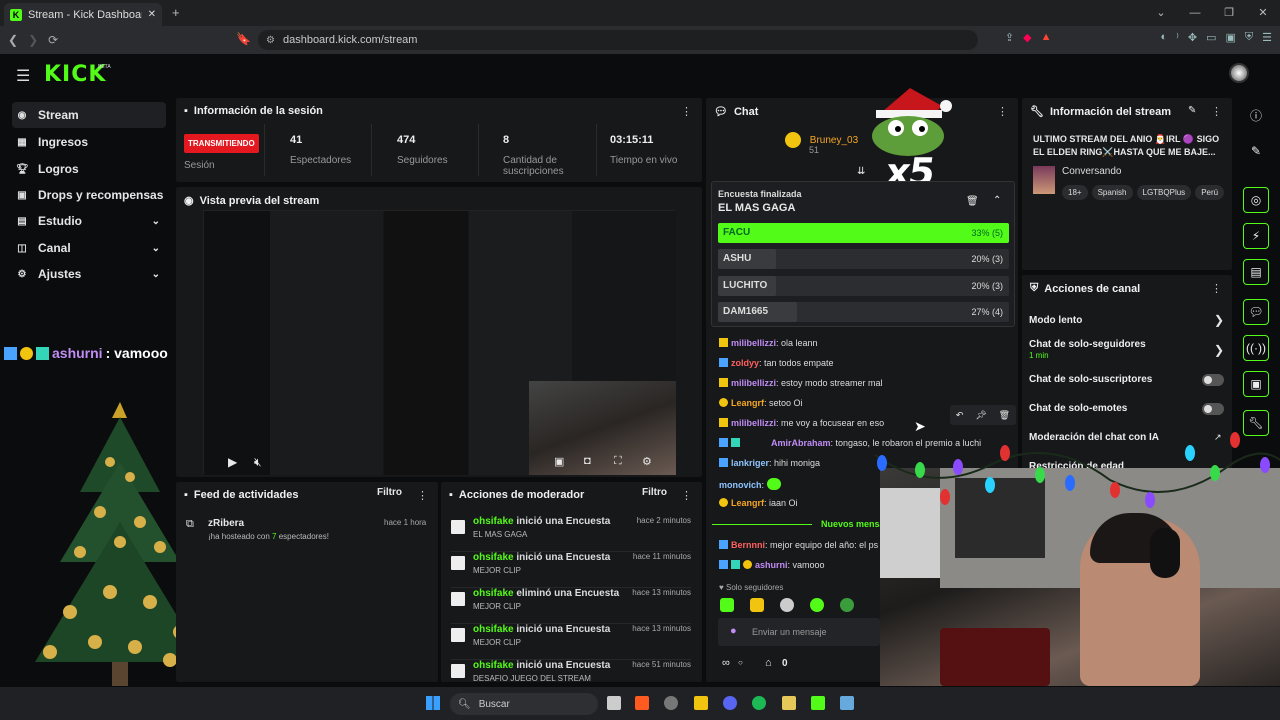 The height and width of the screenshot is (720, 1280). Describe the element at coordinates (671, 703) in the screenshot. I see `settings-app-icon` at that location.